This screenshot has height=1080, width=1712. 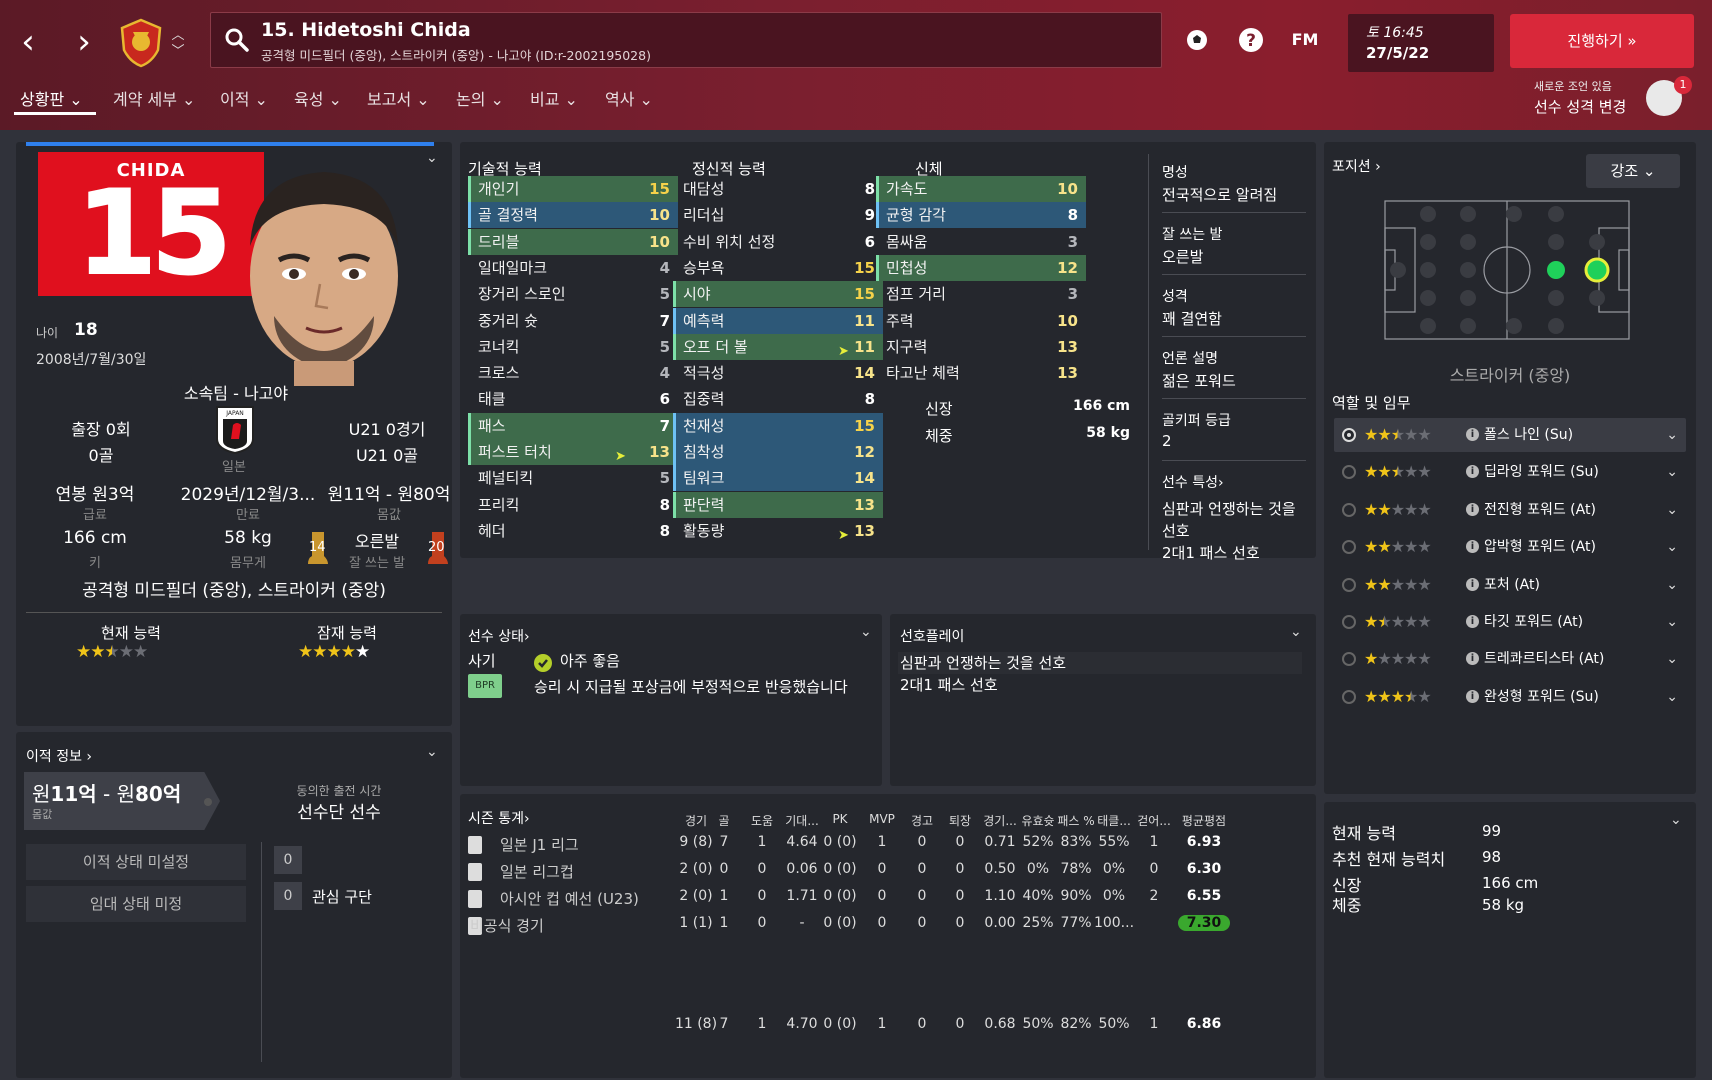 I want to click on attribute-row: 판단력 13, so click(x=778, y=504).